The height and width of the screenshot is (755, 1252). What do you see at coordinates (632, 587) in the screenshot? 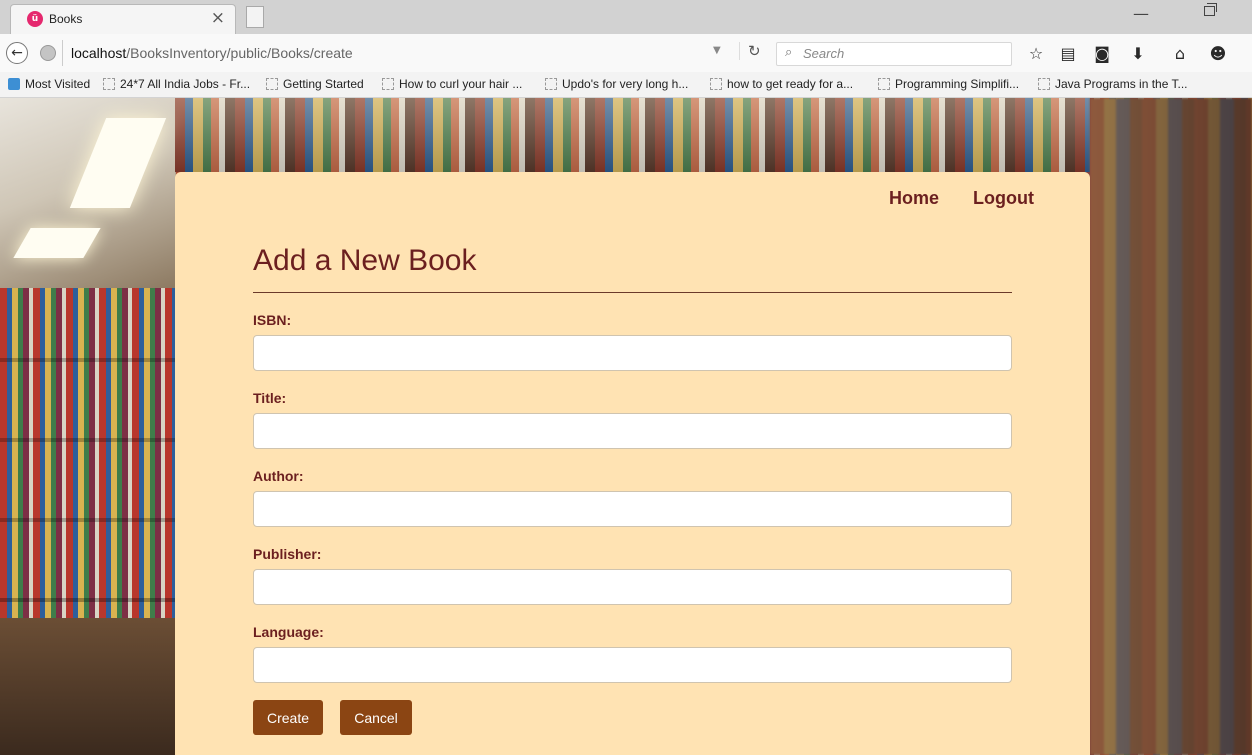
I see `publisher-input` at bounding box center [632, 587].